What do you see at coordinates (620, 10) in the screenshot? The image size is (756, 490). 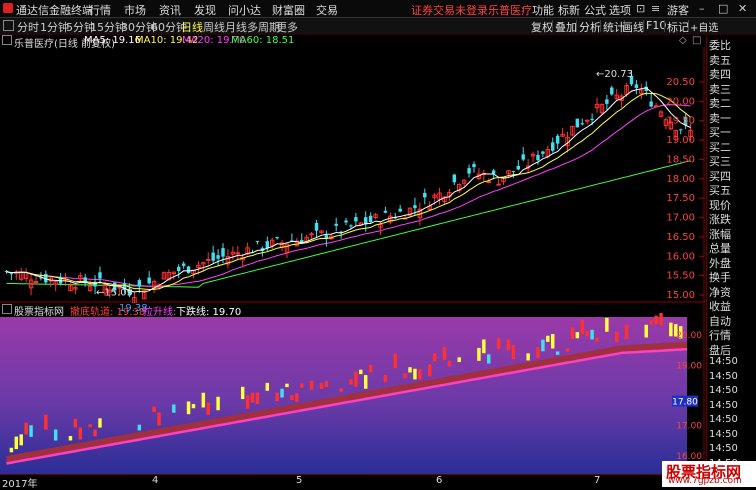 I see `menu-xuanxiang: 选项` at bounding box center [620, 10].